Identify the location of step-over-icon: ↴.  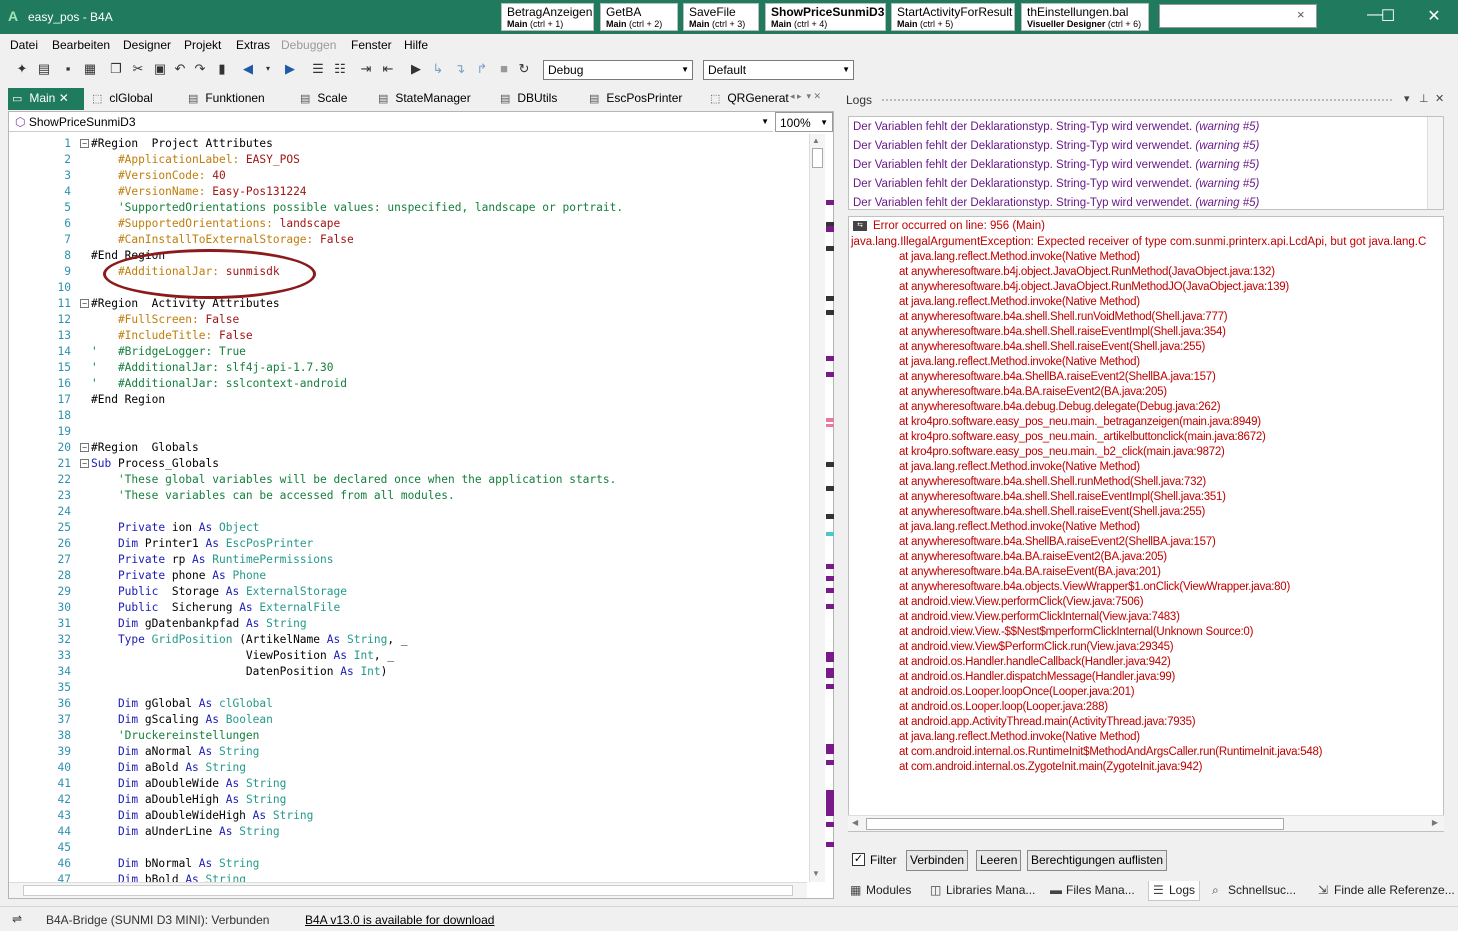
(460, 69).